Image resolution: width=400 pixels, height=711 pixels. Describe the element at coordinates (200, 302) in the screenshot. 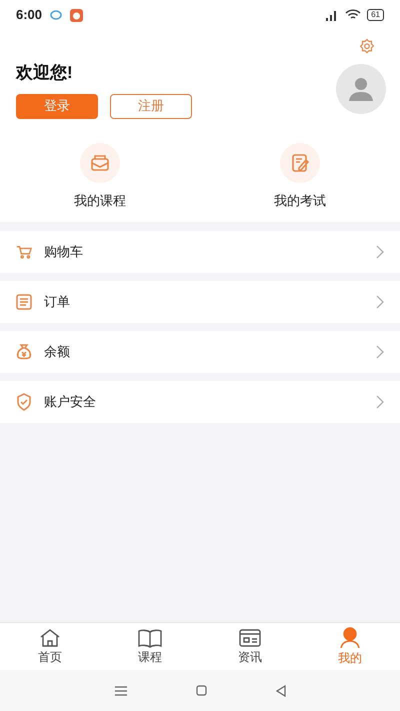

I see `menu-item: 订单` at that location.